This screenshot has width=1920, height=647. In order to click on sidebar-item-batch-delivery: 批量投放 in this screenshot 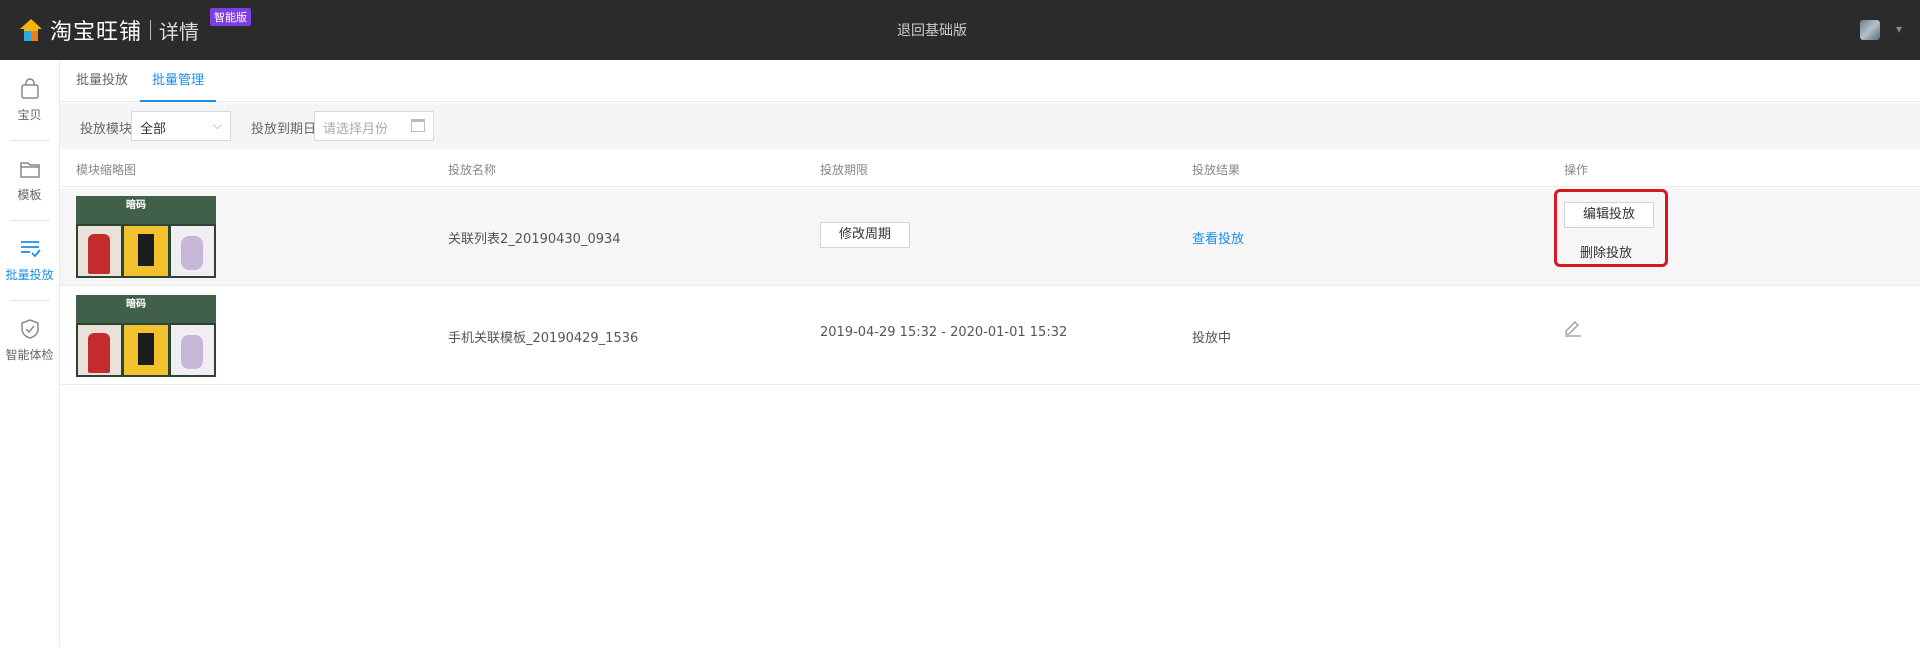, I will do `click(29, 260)`.